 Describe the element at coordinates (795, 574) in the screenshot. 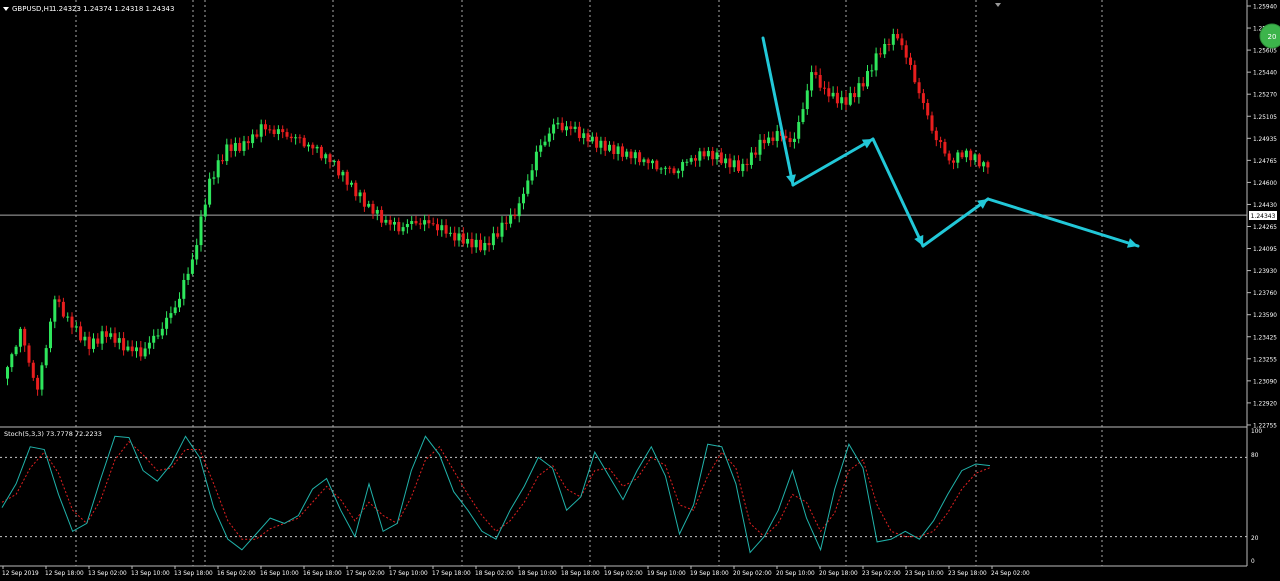

I see `time-tick-label: 20 Sep 10:00` at that location.